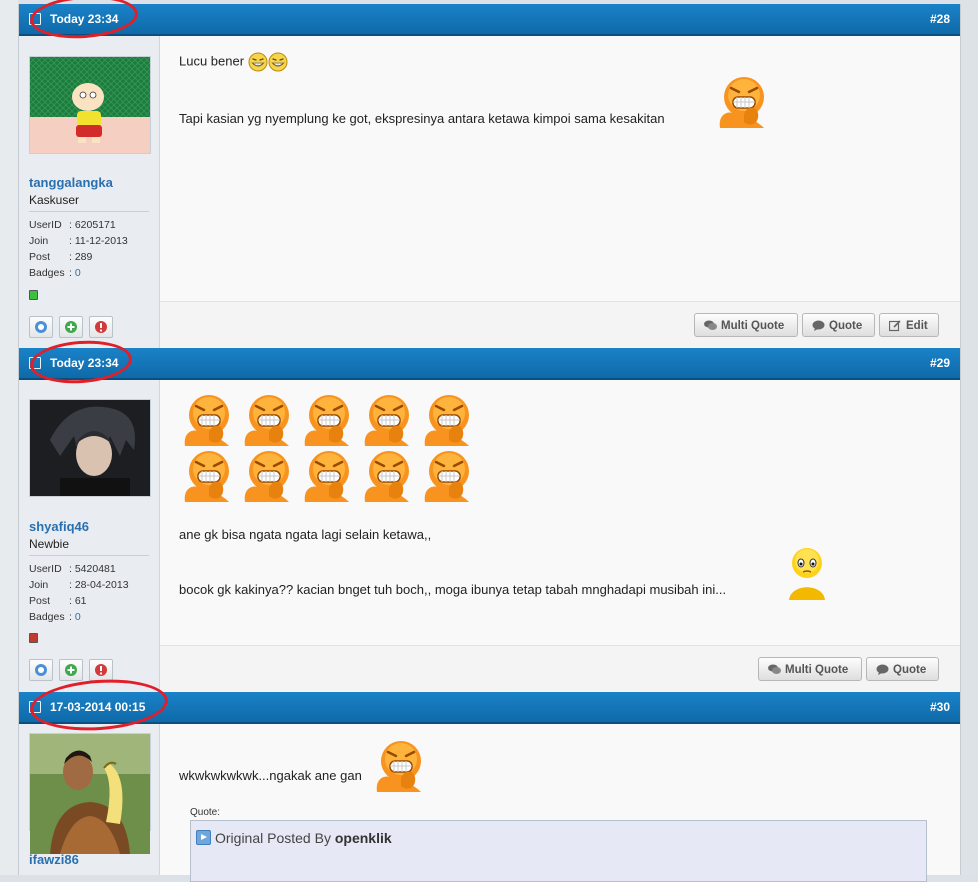 Image resolution: width=978 pixels, height=882 pixels. Describe the element at coordinates (49, 544) in the screenshot. I see `user-rank: Newbie` at that location.